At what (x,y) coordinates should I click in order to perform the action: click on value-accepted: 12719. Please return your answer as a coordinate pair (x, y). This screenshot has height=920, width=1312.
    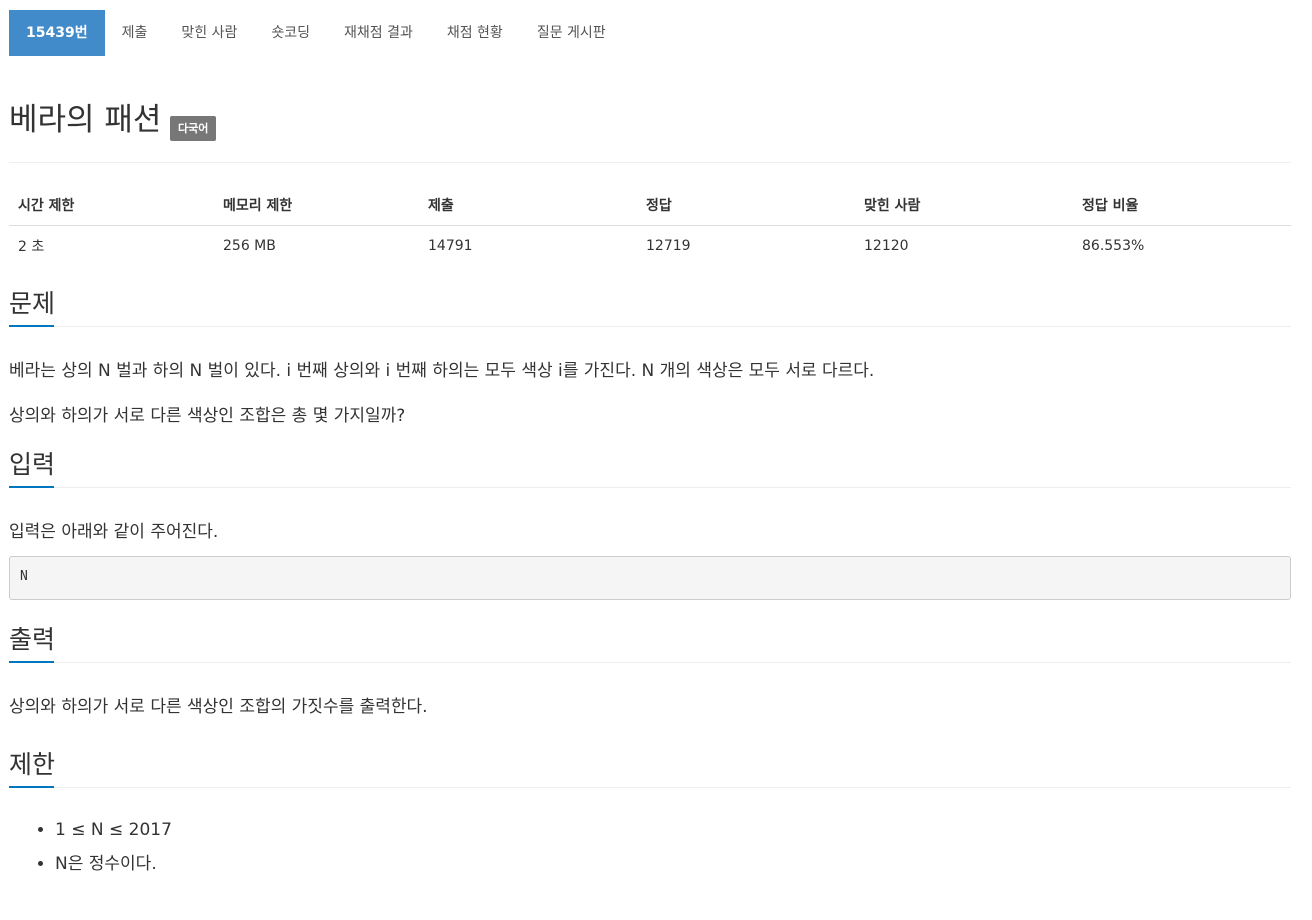
    Looking at the image, I should click on (668, 246).